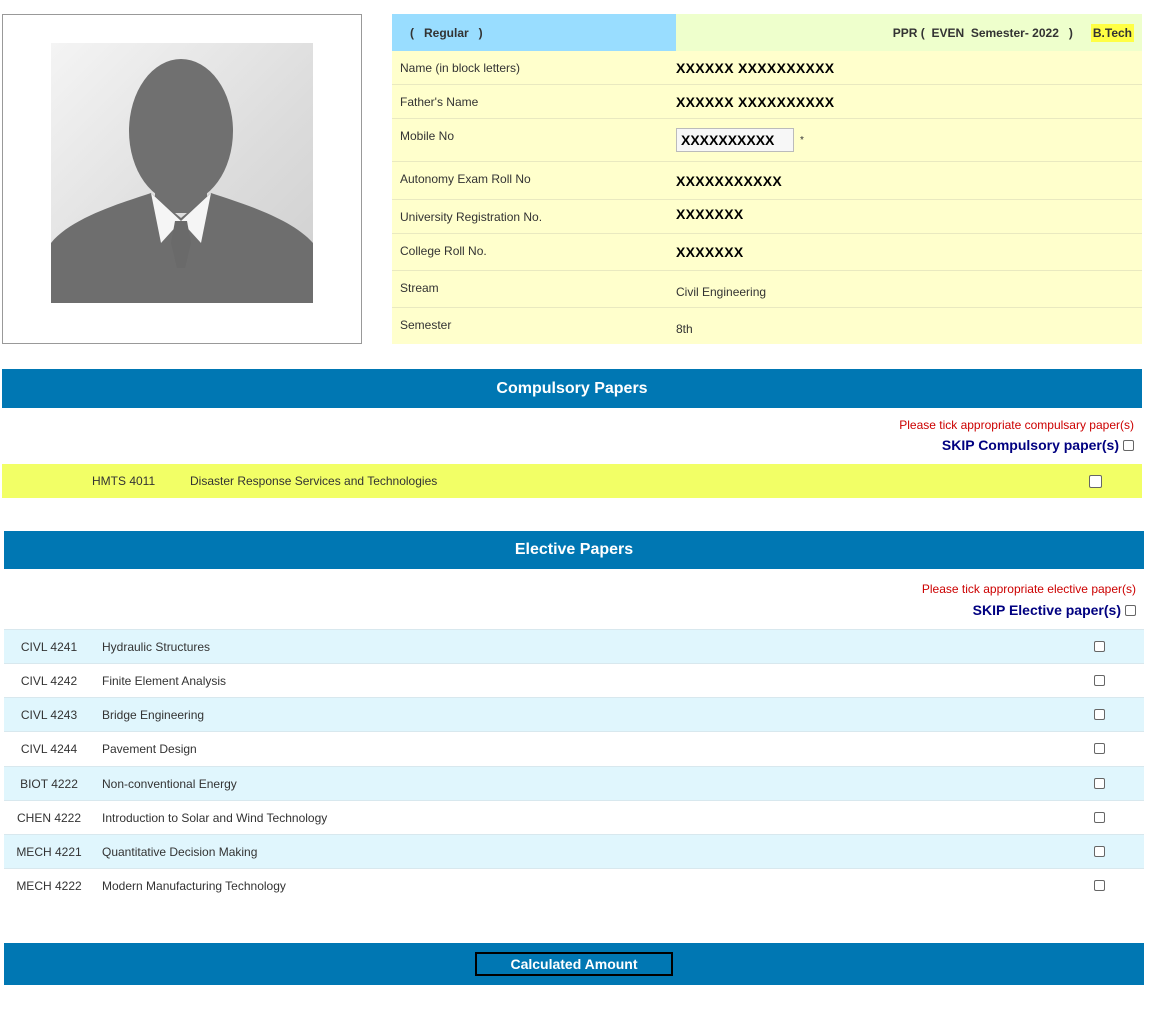 This screenshot has height=1010, width=1153. Describe the element at coordinates (767, 217) in the screenshot. I see `info-row-registration: University Registration No. XXXXXXX` at that location.